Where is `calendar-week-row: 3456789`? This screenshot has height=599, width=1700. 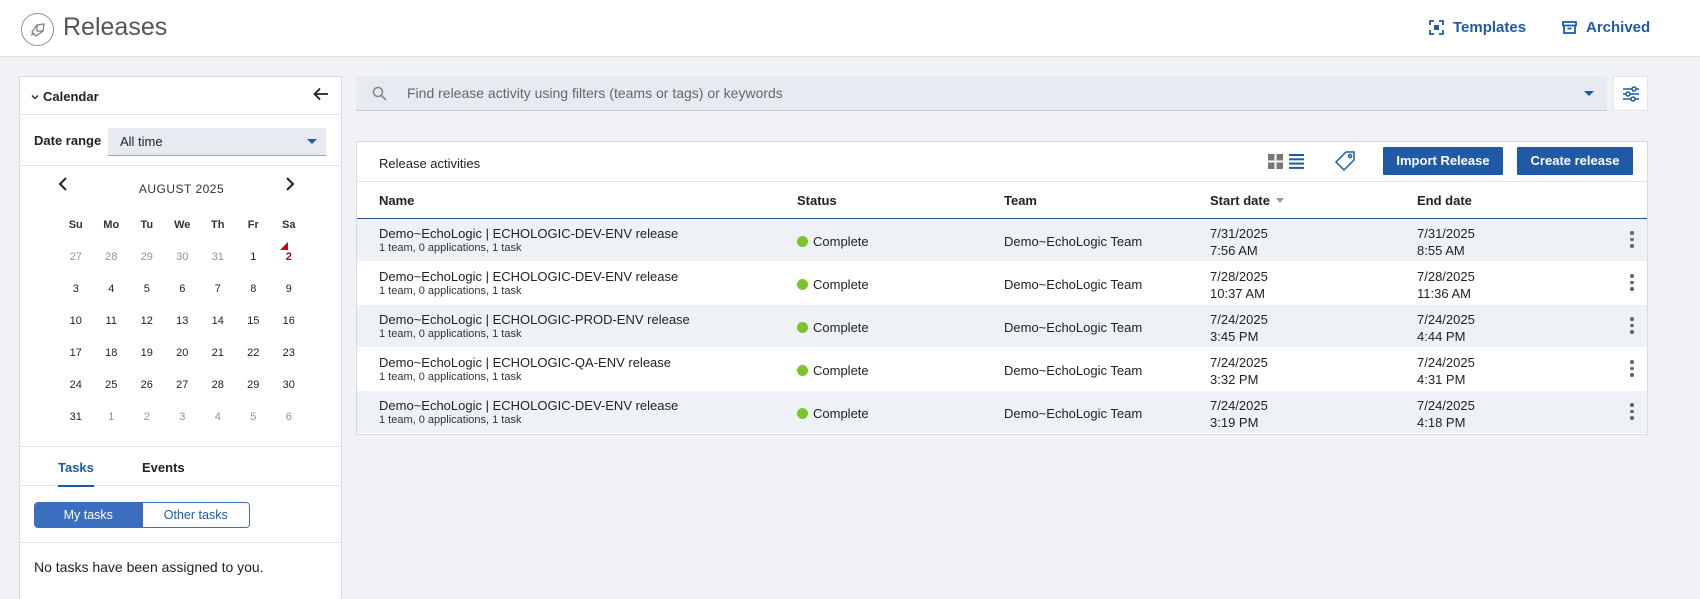
calendar-week-row: 3456789 is located at coordinates (185, 289).